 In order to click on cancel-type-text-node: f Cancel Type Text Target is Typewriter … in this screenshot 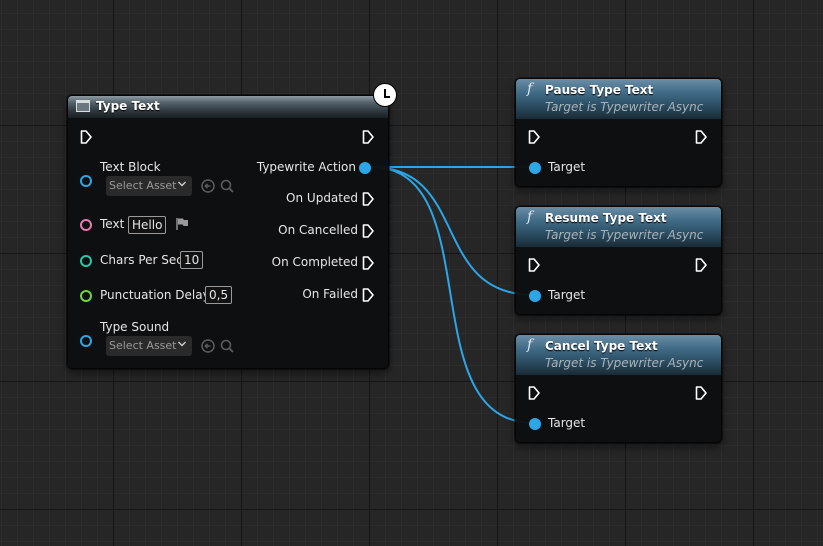, I will do `click(618, 388)`.